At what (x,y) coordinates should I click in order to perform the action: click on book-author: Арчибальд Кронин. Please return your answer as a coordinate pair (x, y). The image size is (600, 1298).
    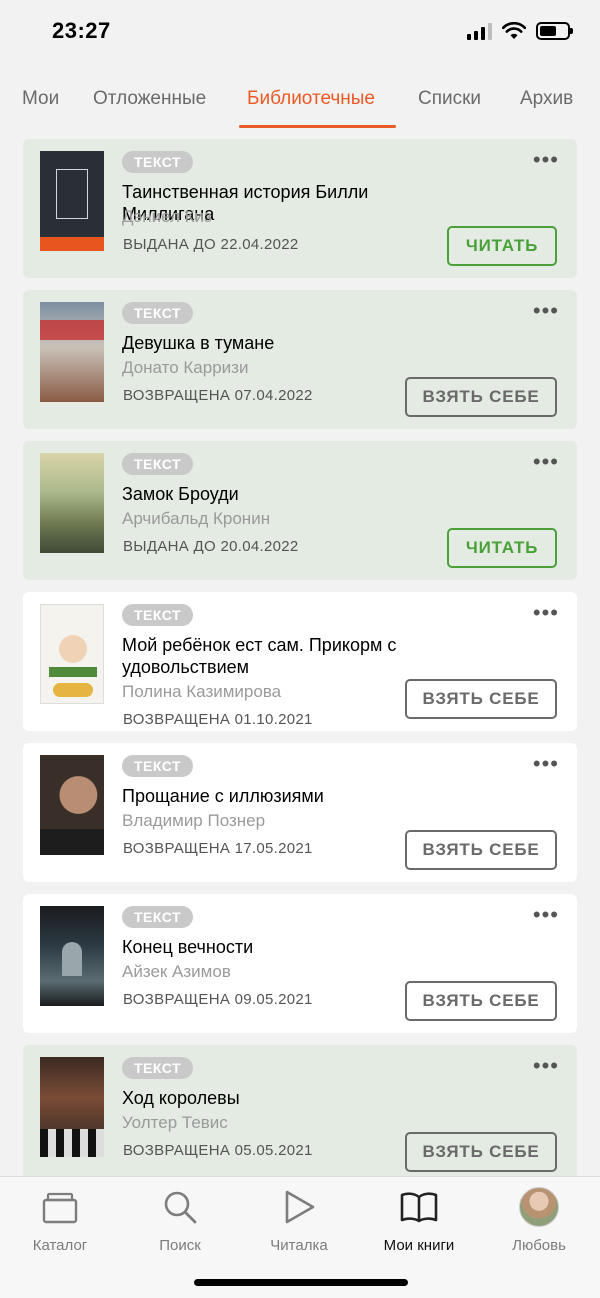
    Looking at the image, I should click on (196, 518).